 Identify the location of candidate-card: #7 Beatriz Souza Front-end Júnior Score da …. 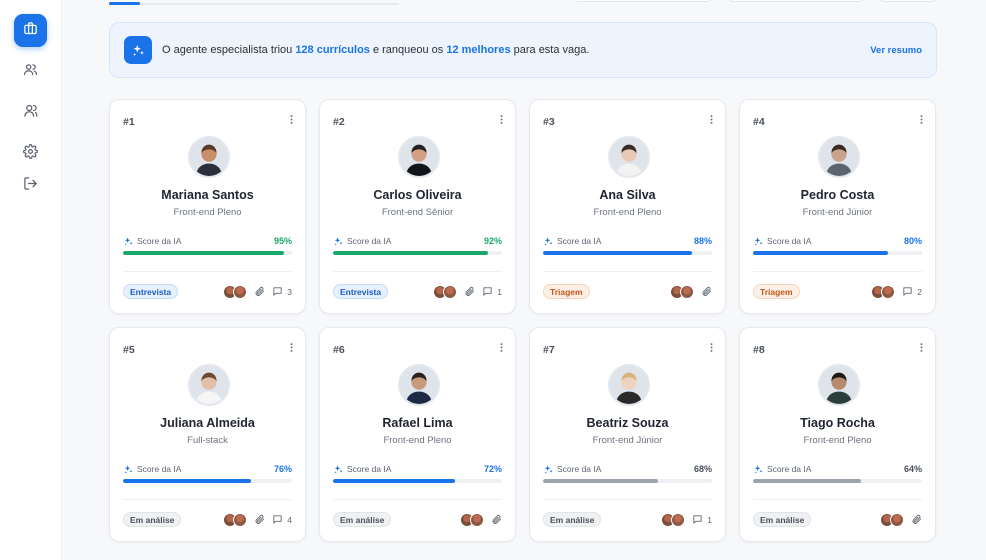
(627, 434).